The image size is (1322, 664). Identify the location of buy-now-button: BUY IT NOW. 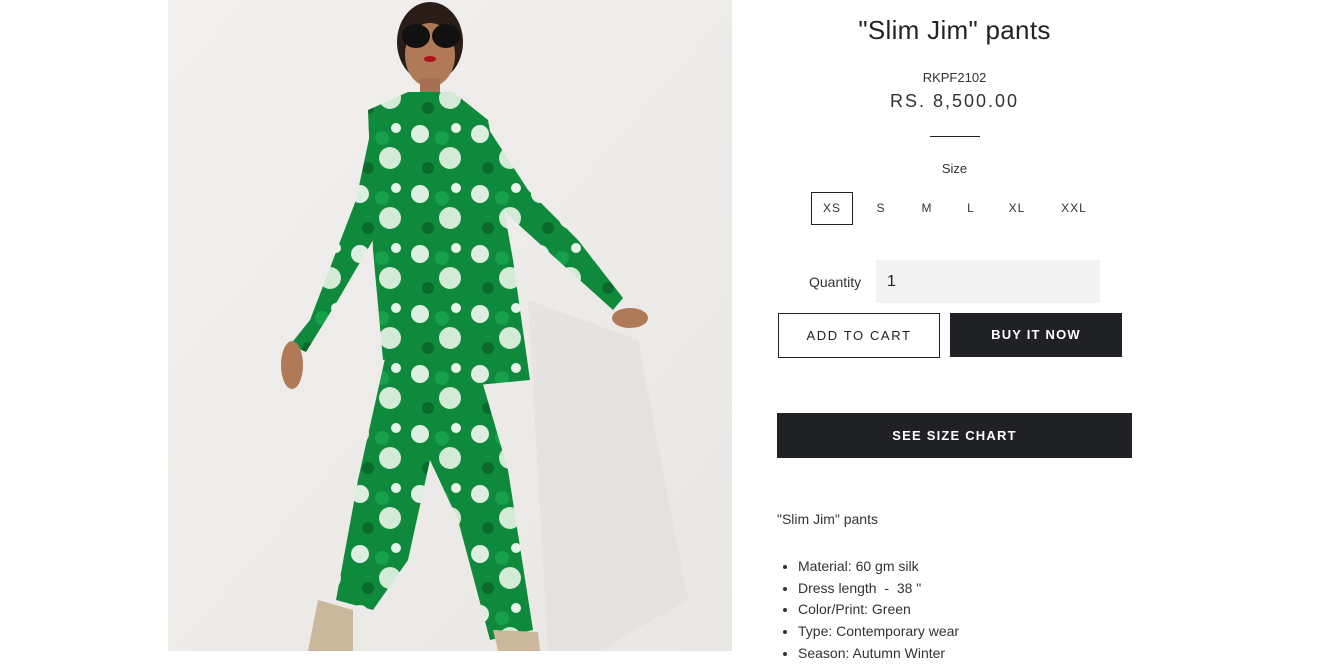
(1036, 335).